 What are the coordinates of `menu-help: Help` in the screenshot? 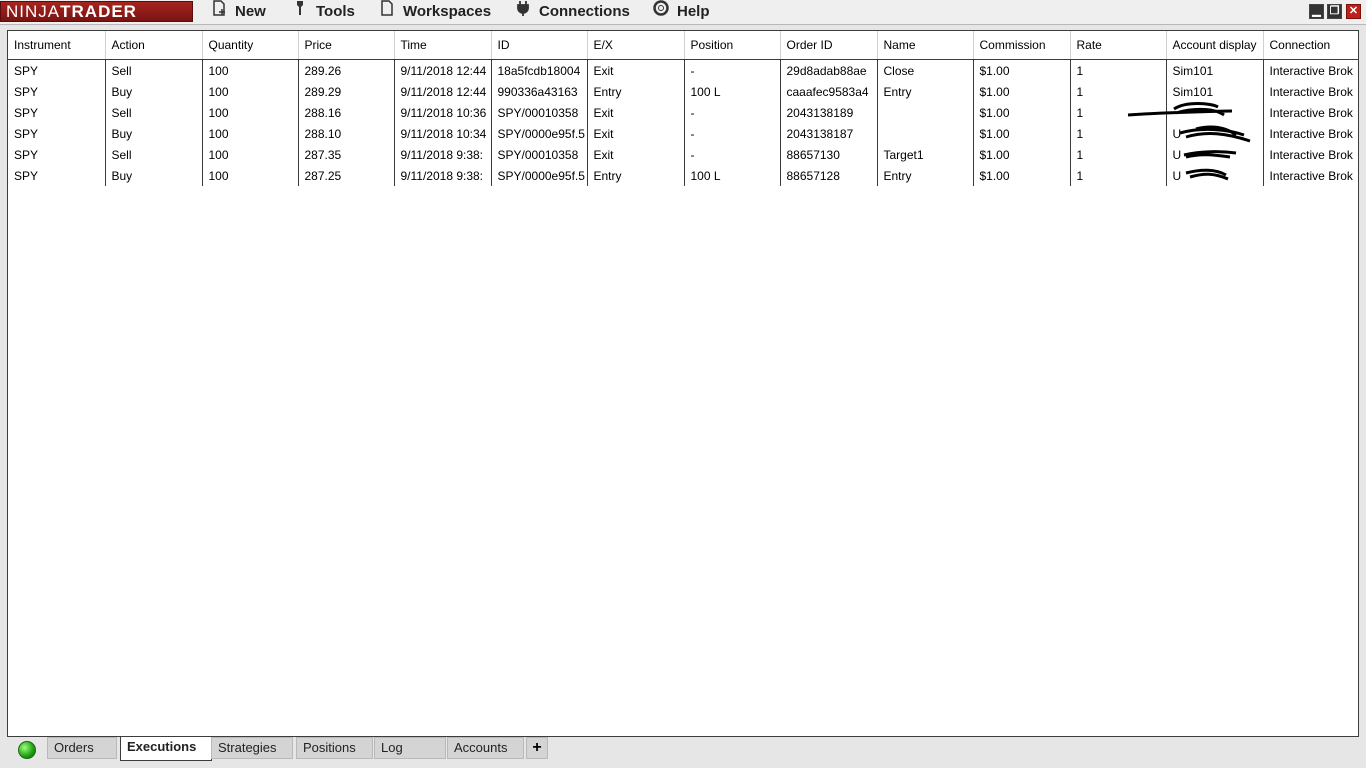 It's located at (680, 12).